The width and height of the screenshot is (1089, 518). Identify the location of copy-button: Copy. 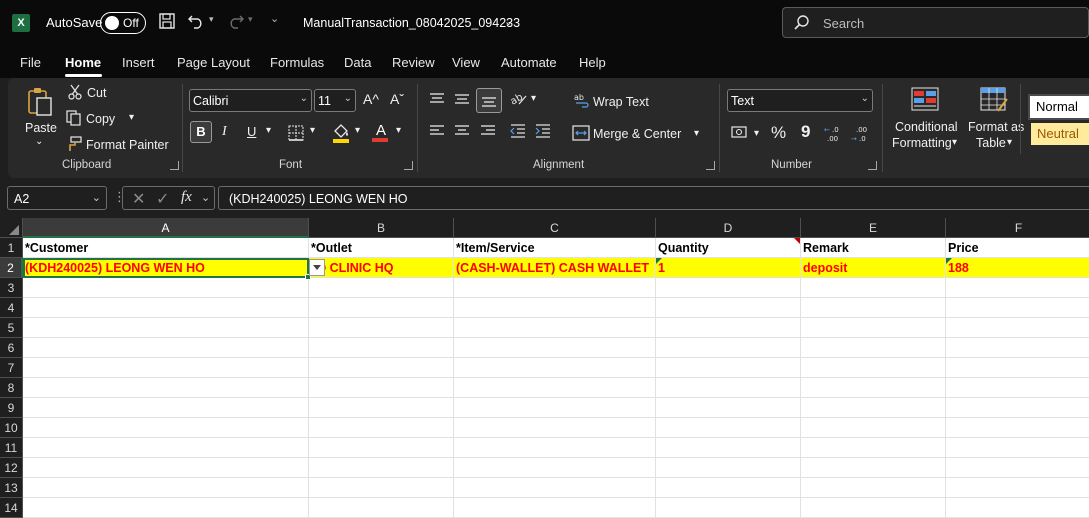
(100, 119).